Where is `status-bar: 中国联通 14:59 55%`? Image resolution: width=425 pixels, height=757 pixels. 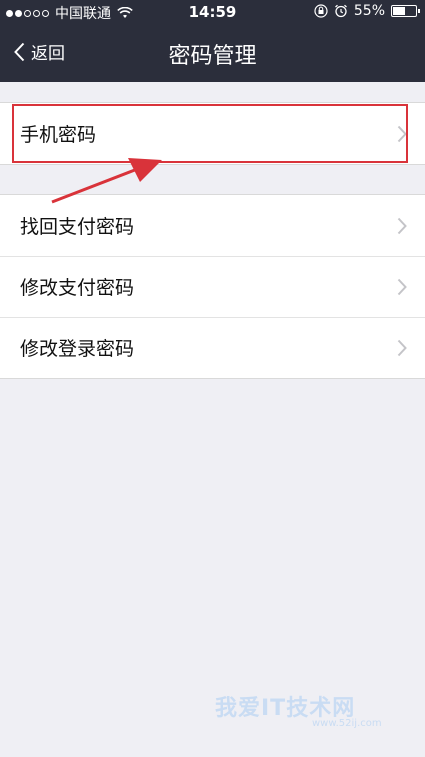 status-bar: 中国联通 14:59 55% is located at coordinates (212, 12).